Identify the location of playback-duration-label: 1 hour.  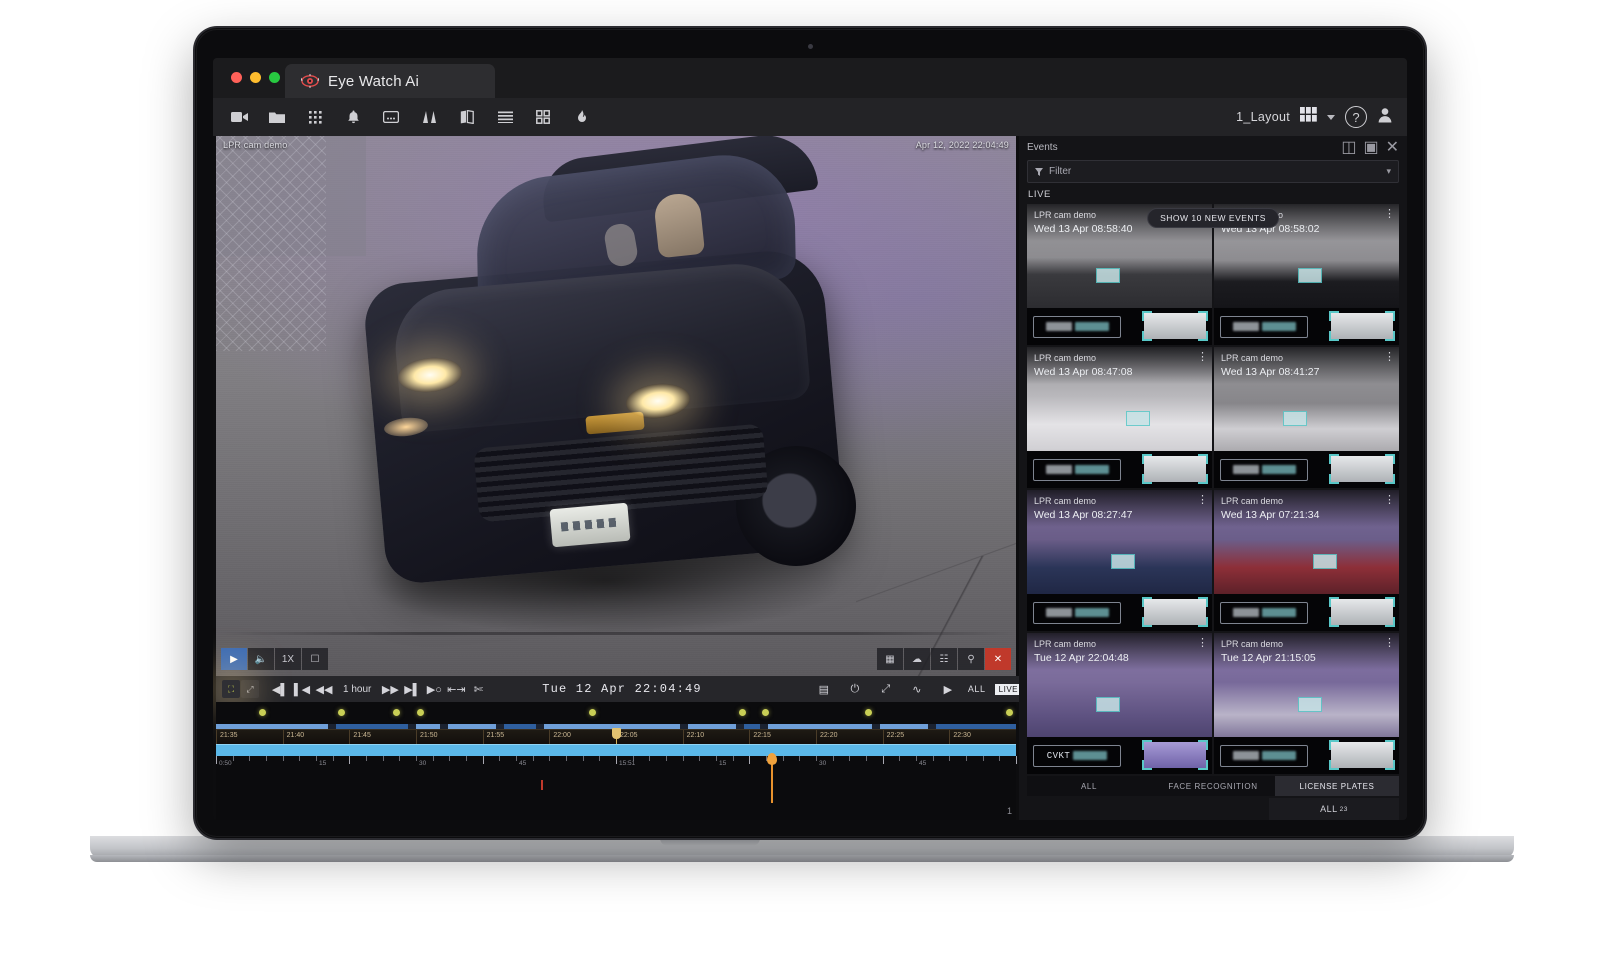
(357, 689).